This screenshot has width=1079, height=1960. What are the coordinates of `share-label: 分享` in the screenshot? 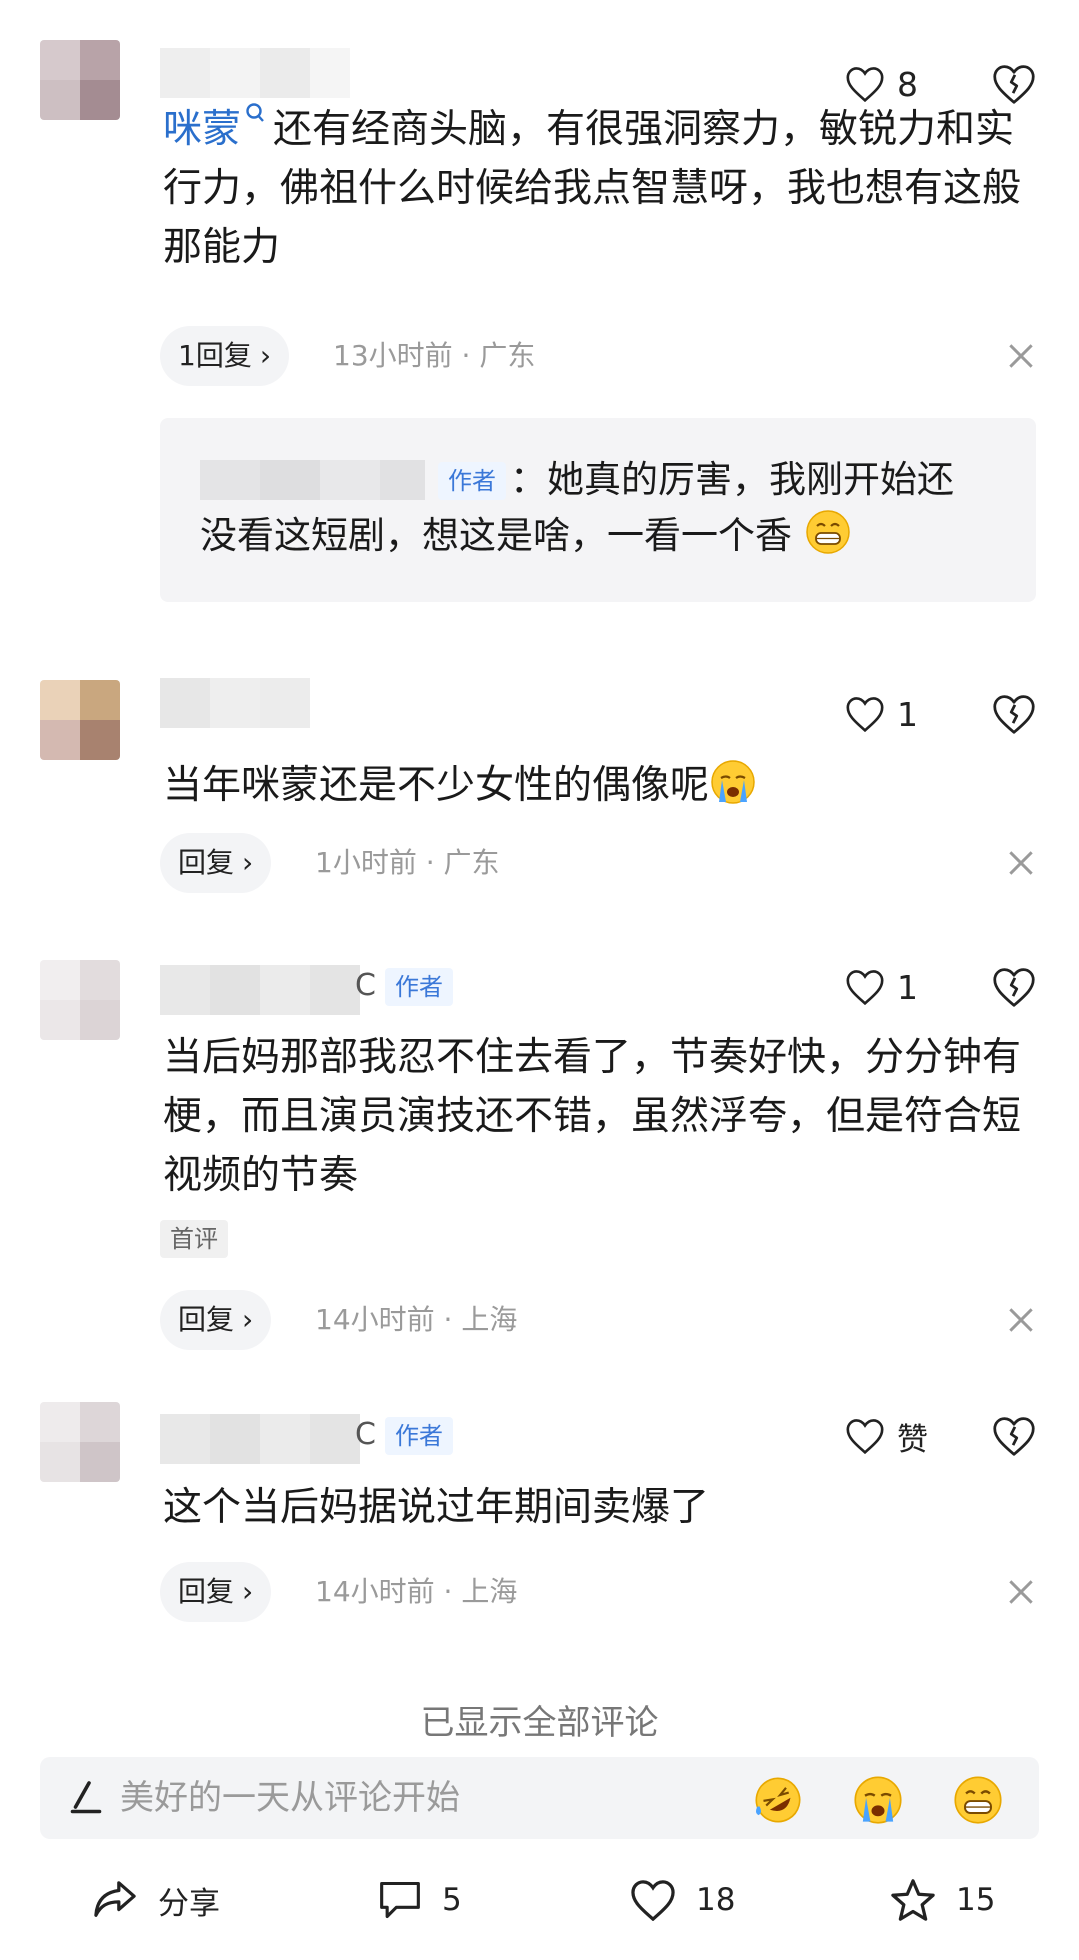 It's located at (189, 1903).